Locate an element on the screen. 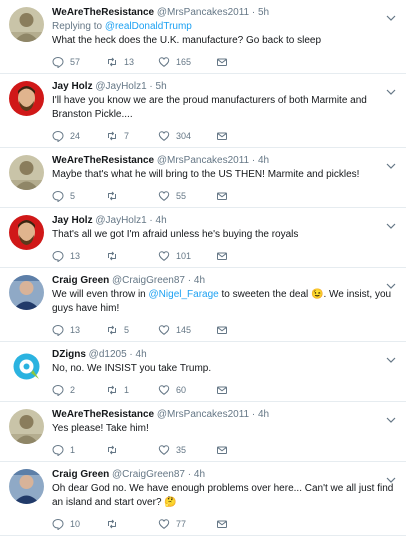  reply-button: 2 is located at coordinates (63, 390).